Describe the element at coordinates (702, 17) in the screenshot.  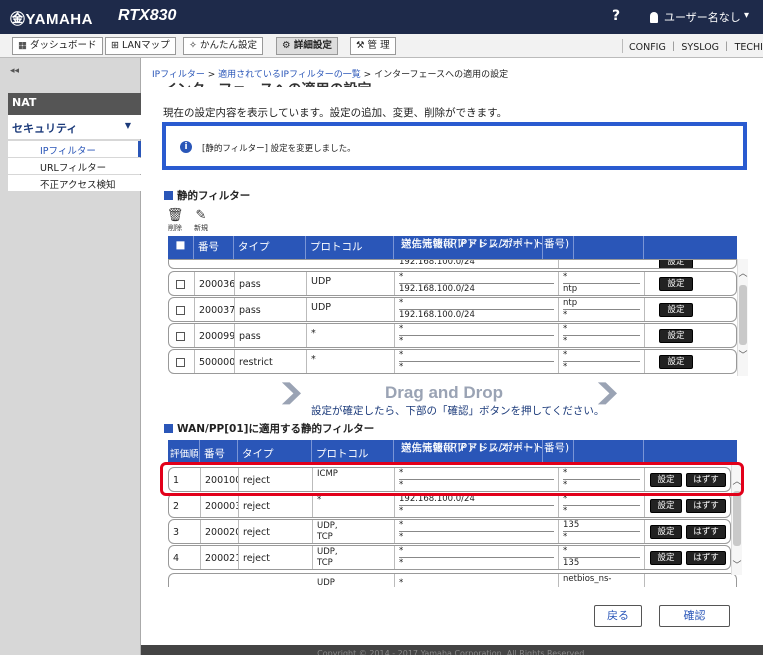
I see `user-name: ユーザー名なし` at that location.